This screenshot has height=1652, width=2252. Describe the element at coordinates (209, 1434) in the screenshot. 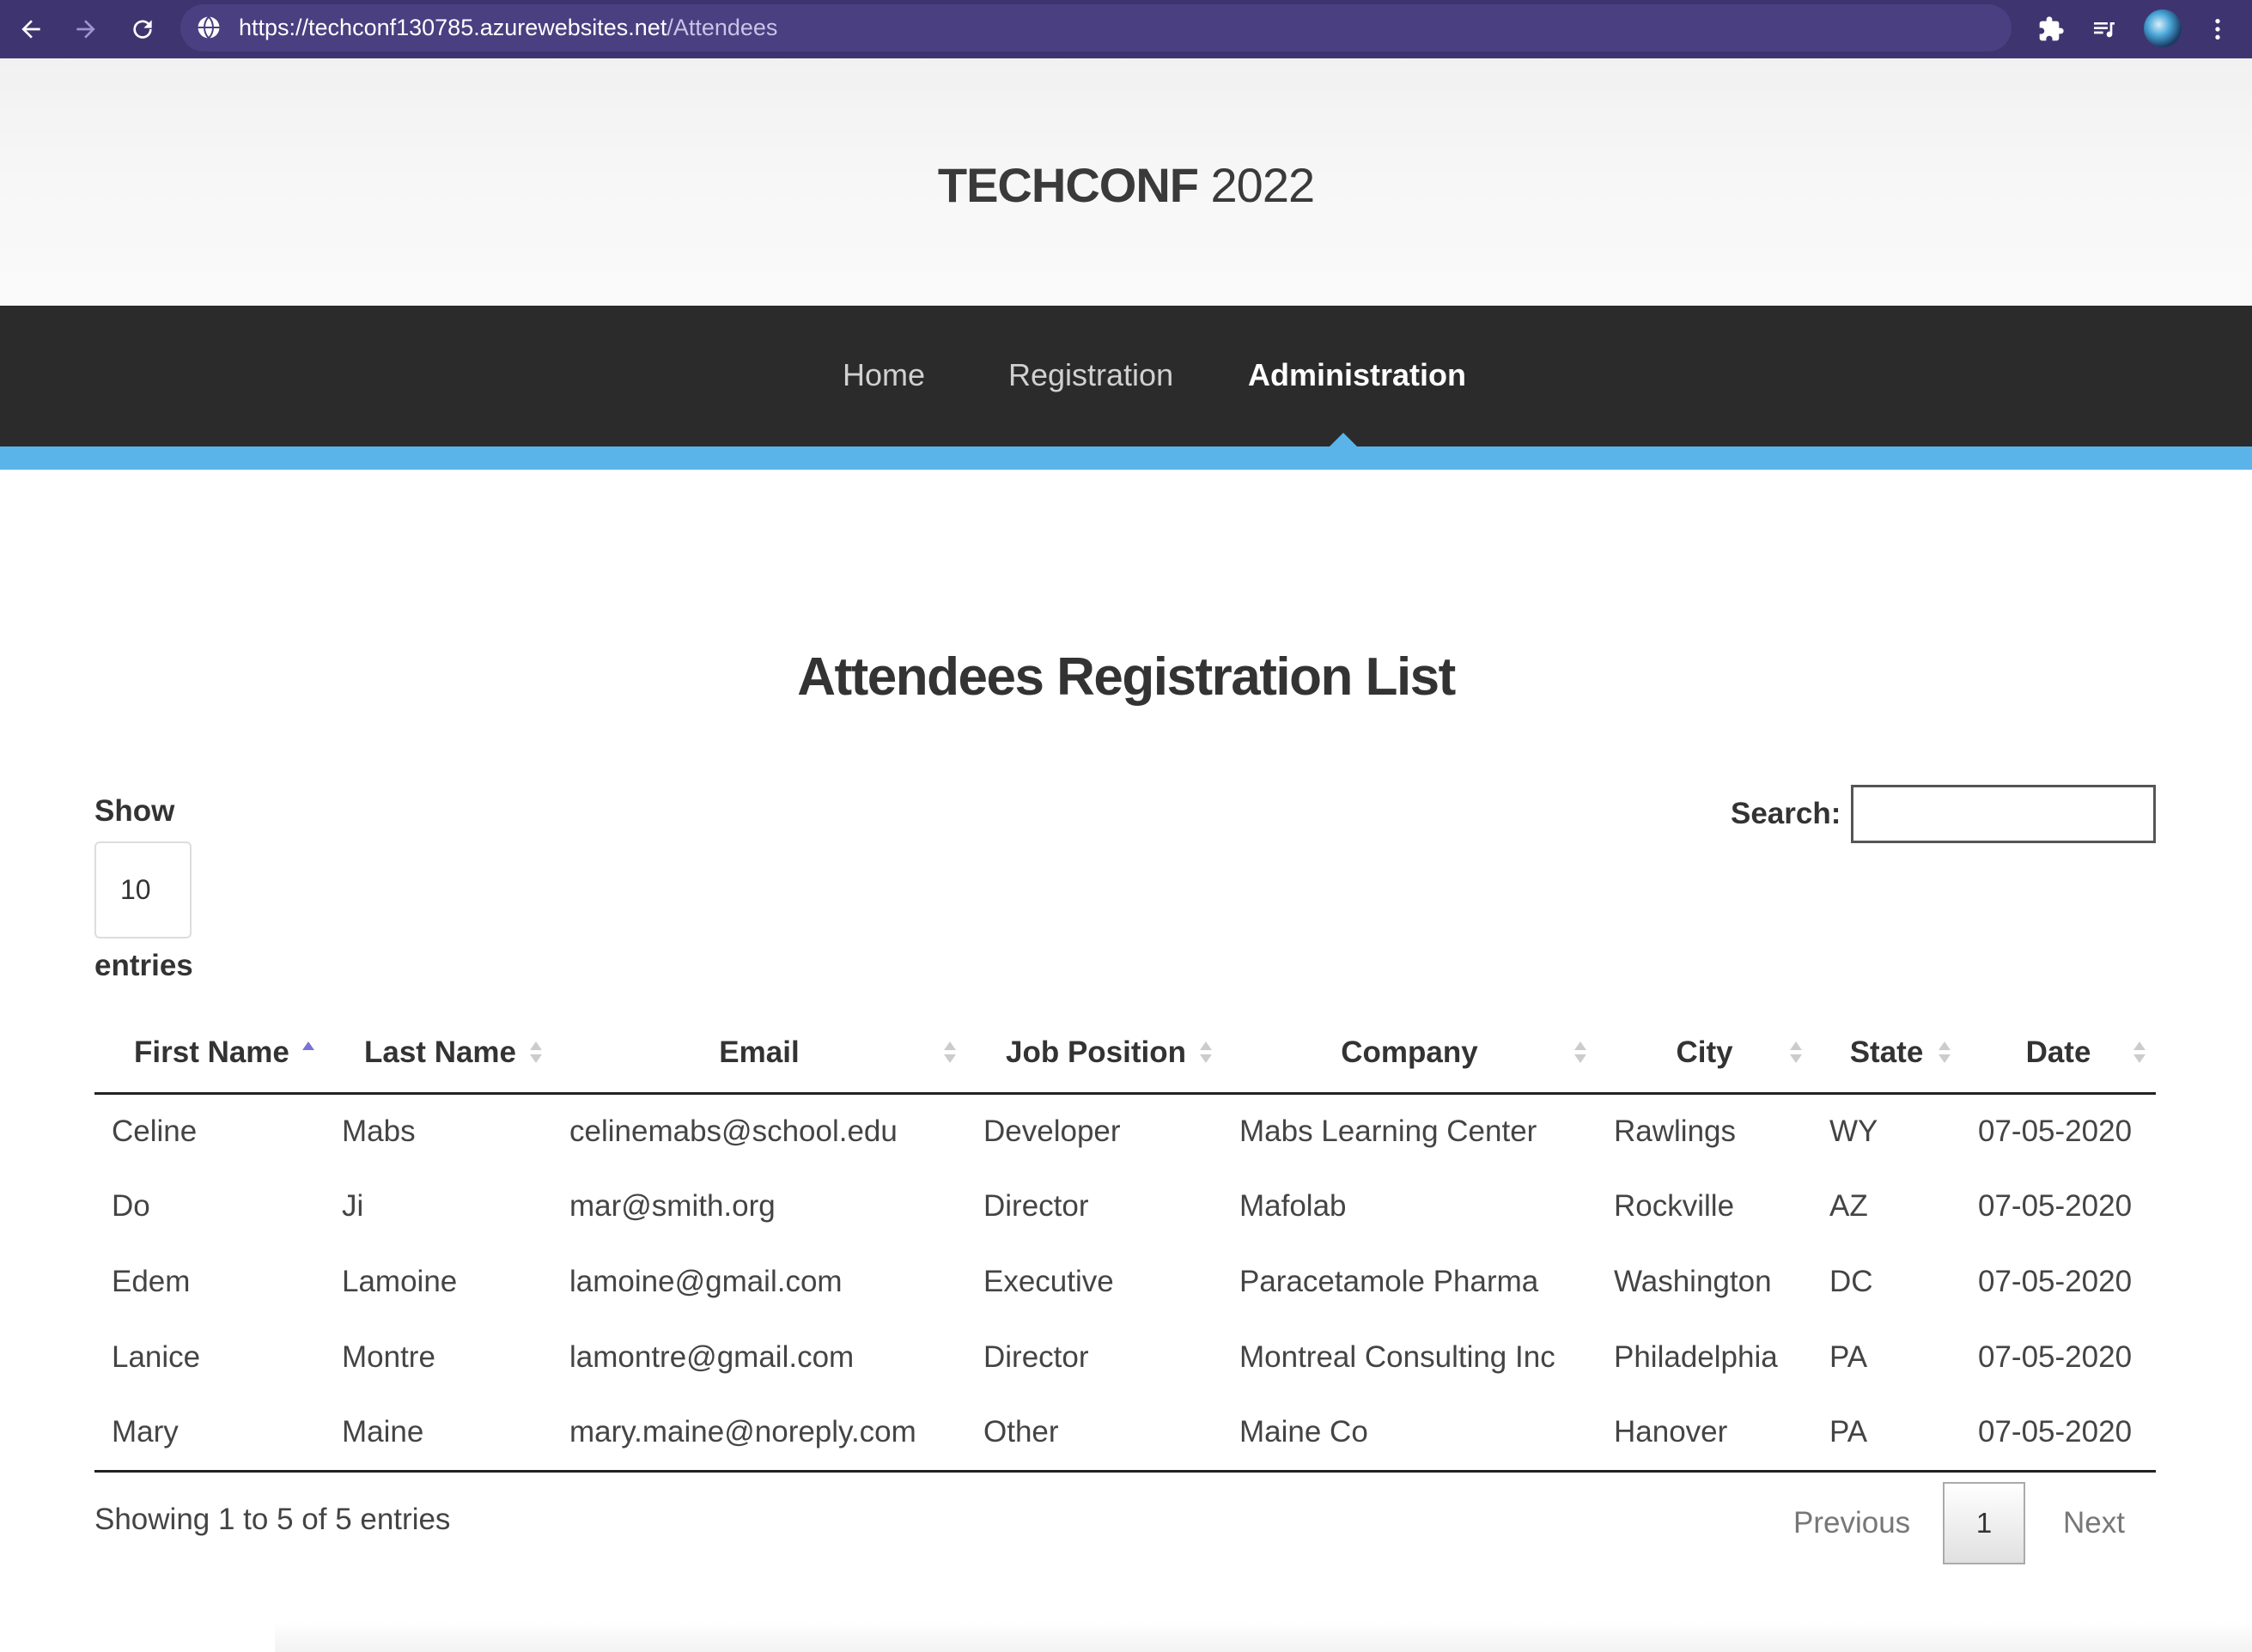

I see `cell-first-name: Mary` at that location.